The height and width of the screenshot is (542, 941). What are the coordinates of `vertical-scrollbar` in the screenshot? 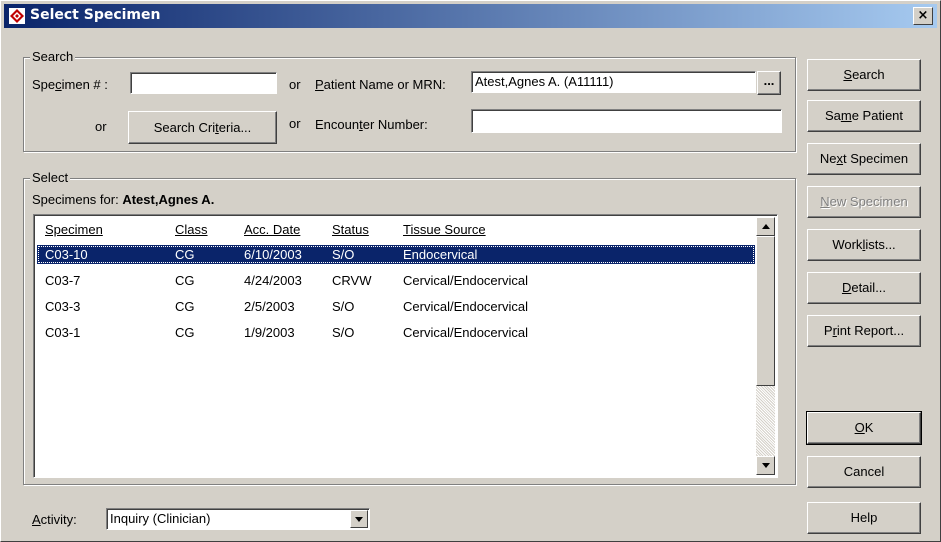 It's located at (765, 346).